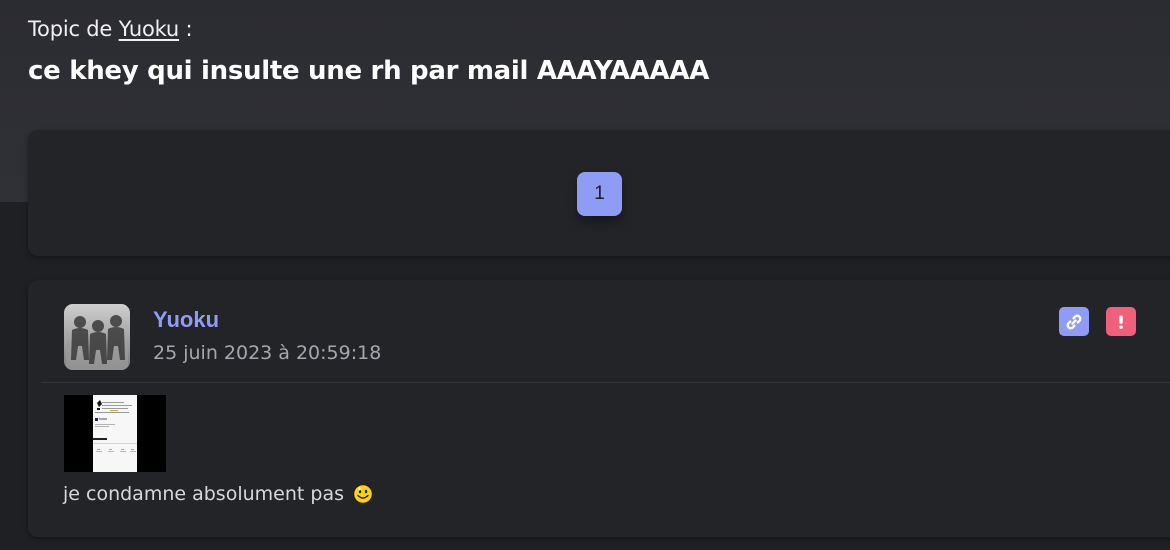  I want to click on smile-emoji-icon, so click(363, 494).